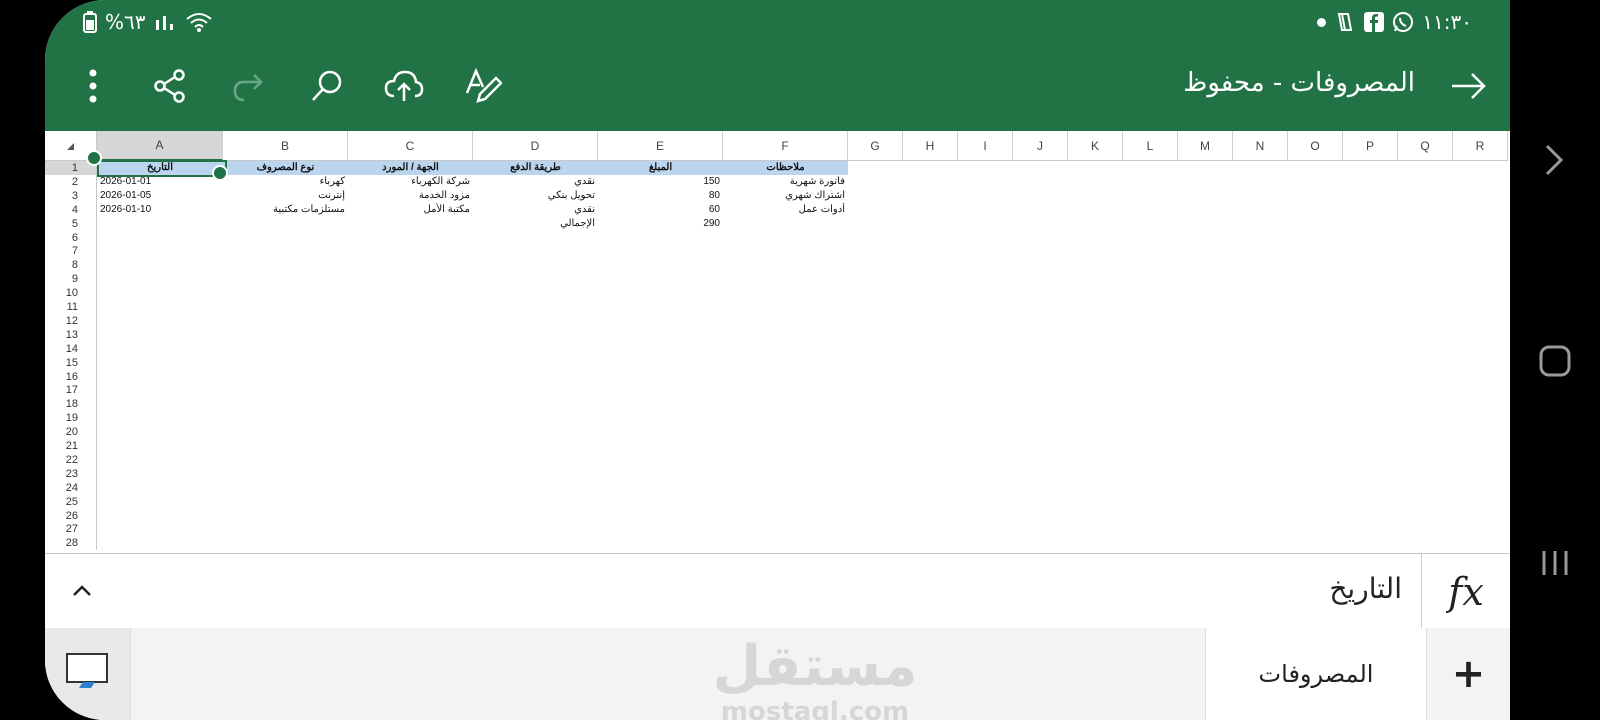 The width and height of the screenshot is (1600, 720). What do you see at coordinates (71, 181) in the screenshot?
I see `row-header-2: 2` at bounding box center [71, 181].